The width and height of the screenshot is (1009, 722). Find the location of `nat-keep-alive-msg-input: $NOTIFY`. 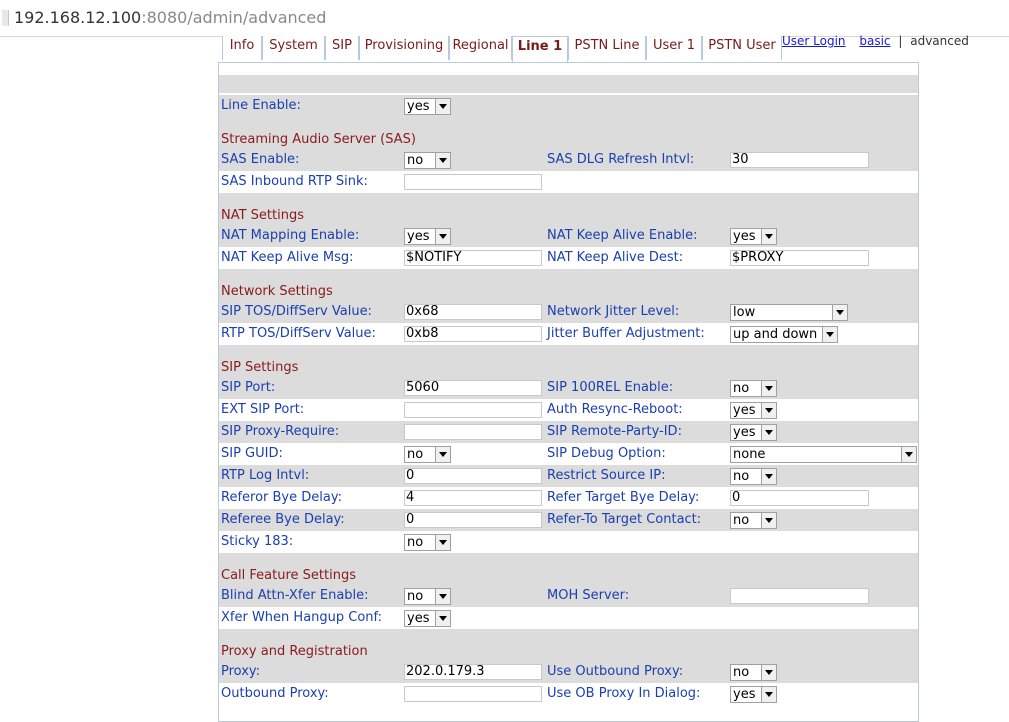

nat-keep-alive-msg-input: $NOTIFY is located at coordinates (473, 258).